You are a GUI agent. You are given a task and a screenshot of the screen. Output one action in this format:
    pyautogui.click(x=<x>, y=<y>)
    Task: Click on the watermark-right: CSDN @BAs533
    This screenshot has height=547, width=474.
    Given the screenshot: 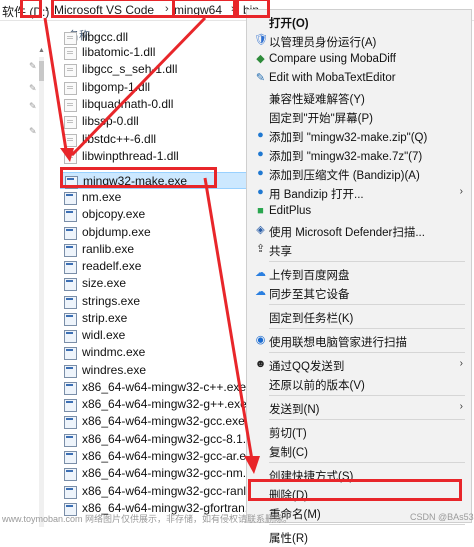 What is the action you would take?
    pyautogui.click(x=442, y=517)
    